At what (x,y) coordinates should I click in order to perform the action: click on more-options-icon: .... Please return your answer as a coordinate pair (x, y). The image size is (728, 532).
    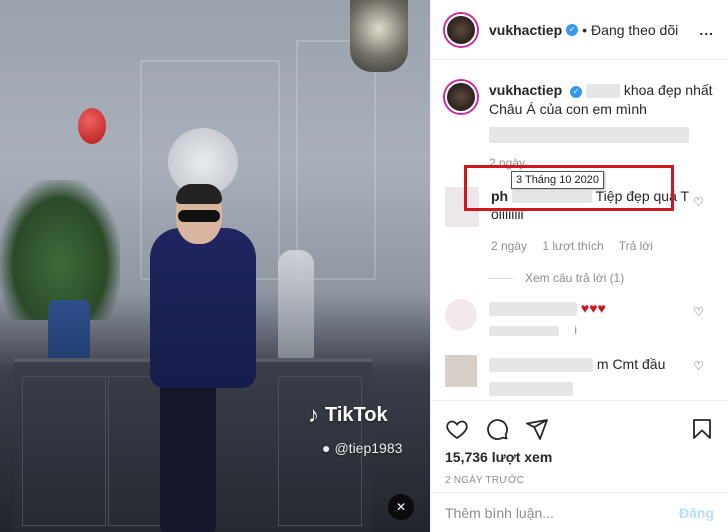
    Looking at the image, I should click on (706, 30).